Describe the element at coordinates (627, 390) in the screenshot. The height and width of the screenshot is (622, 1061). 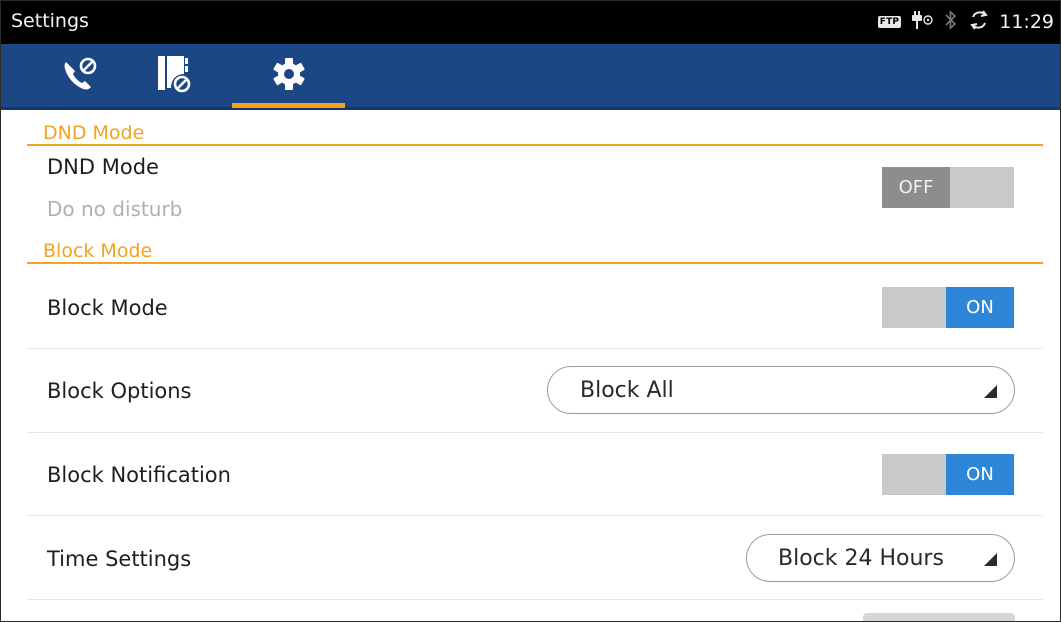
I see `block-options-value: Block All` at that location.